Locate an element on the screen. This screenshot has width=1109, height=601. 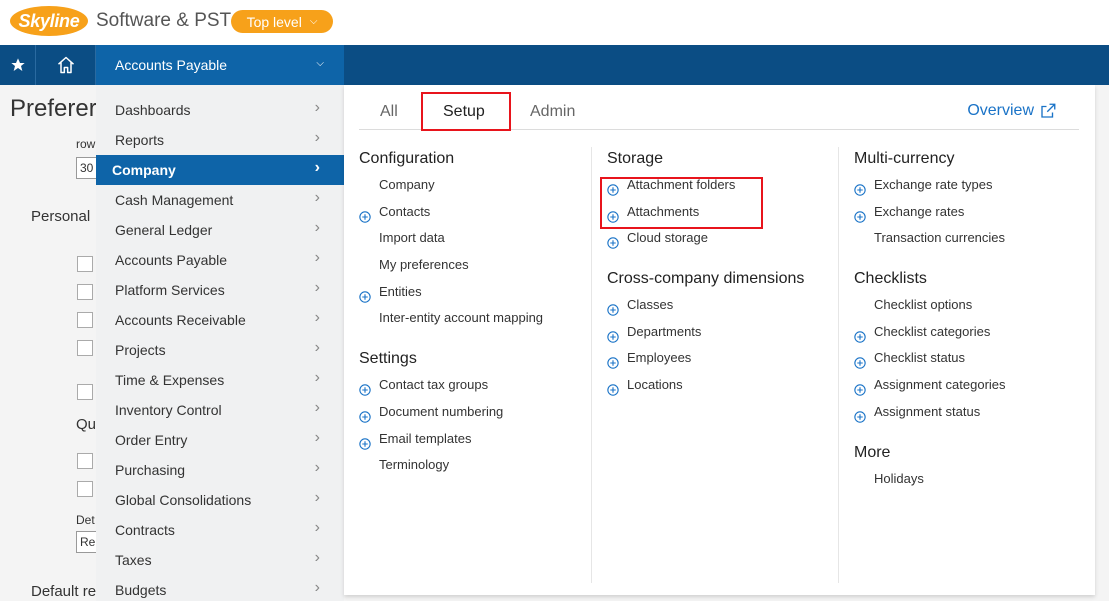
menu-item-label: Accounts Payable is located at coordinates (171, 260).